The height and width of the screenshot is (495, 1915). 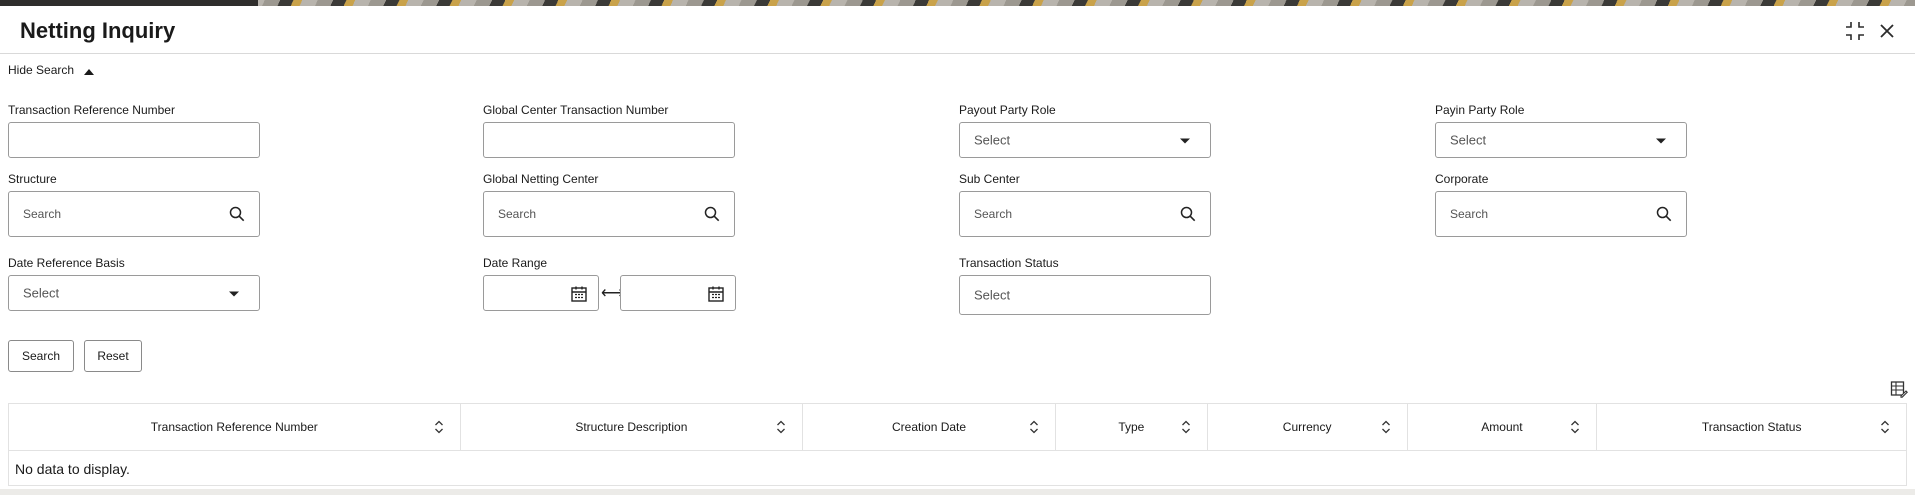 I want to click on global-txn-field: Global Center Transaction Number, so click(x=609, y=130).